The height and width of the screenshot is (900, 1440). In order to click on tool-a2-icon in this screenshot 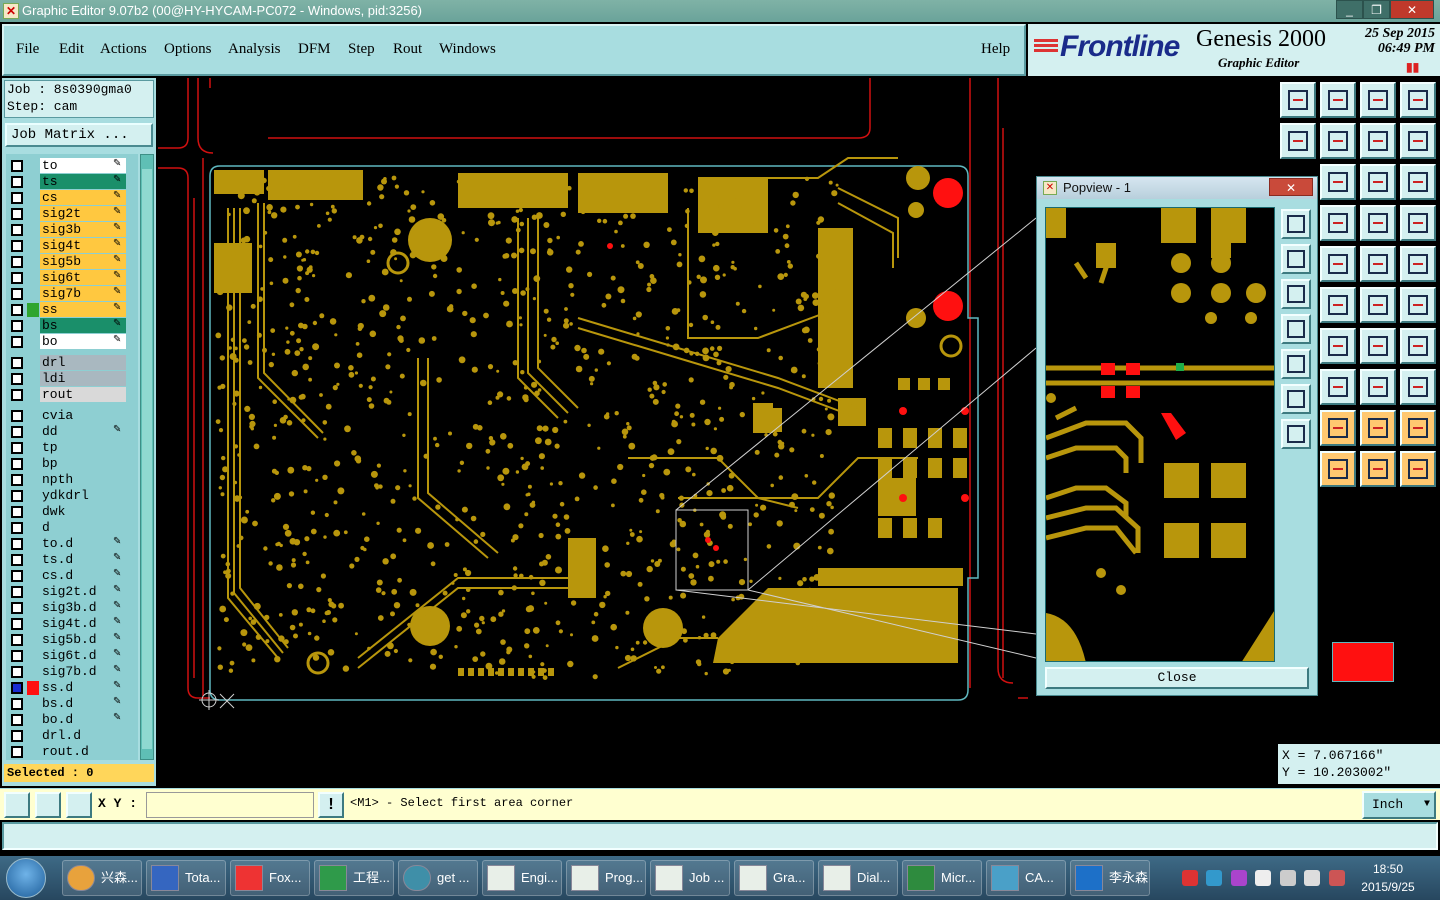, I will do `click(1378, 428)`.